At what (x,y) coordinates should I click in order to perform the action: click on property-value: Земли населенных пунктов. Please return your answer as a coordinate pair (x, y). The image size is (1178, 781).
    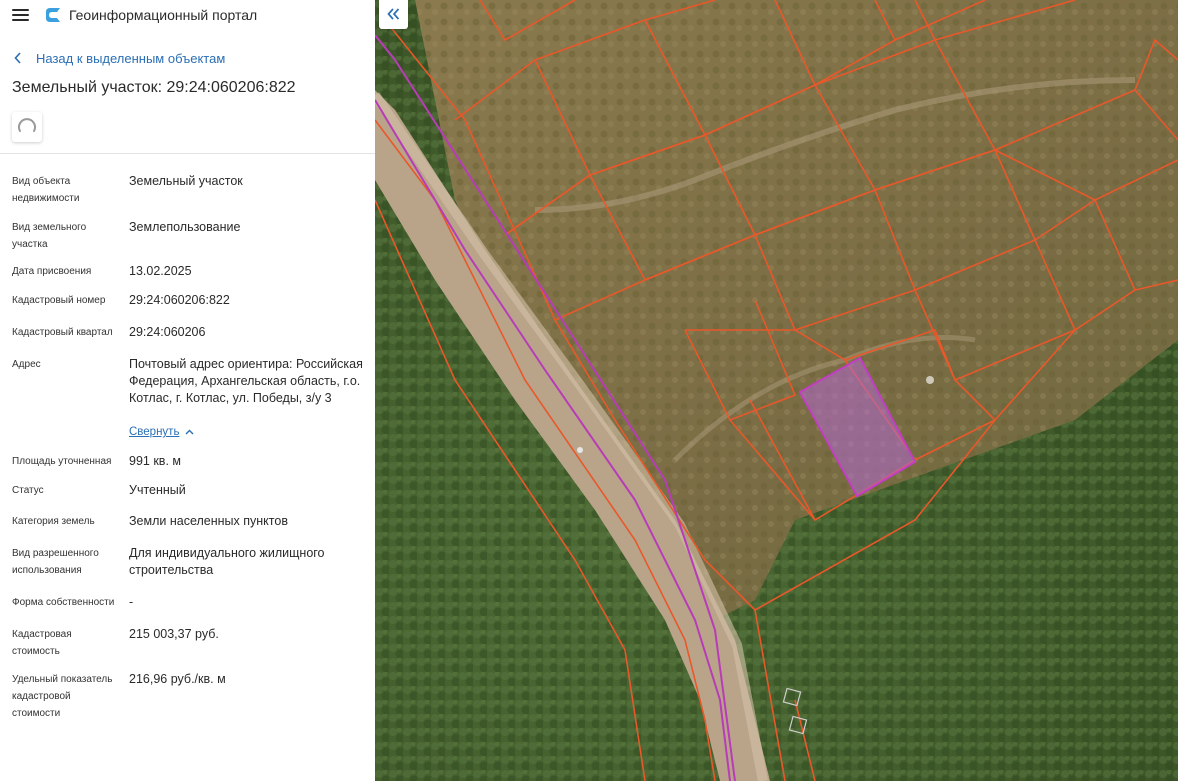
    Looking at the image, I should click on (208, 521).